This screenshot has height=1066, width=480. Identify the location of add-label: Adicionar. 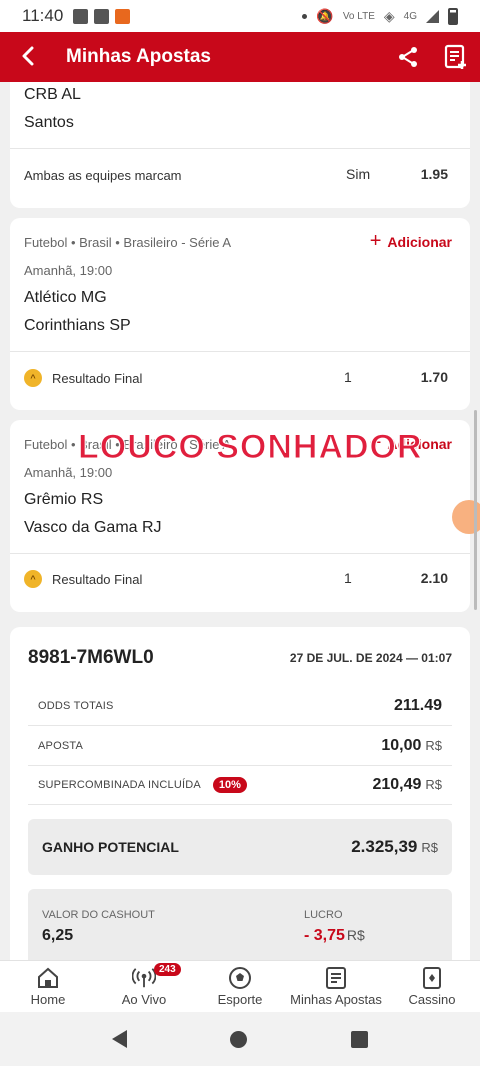
(419, 241).